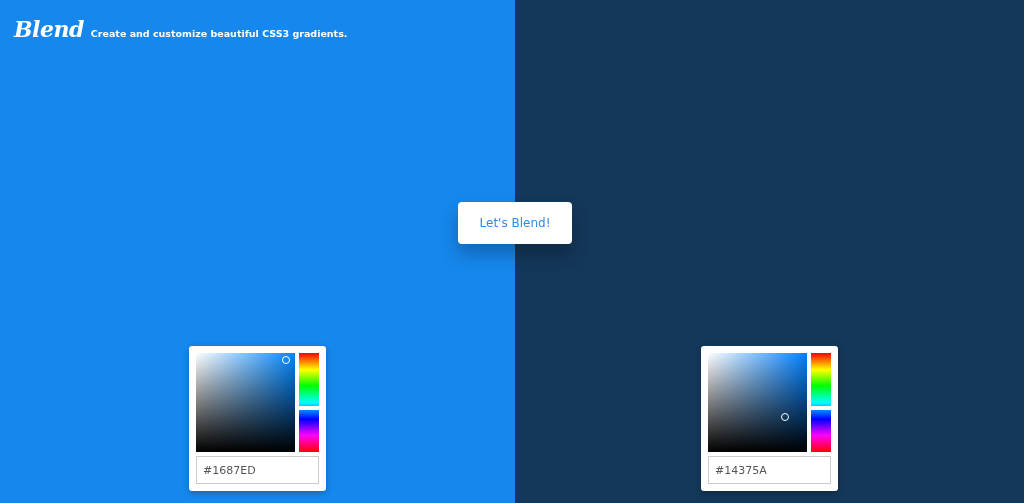  I want to click on hex-input: #14375A, so click(769, 470).